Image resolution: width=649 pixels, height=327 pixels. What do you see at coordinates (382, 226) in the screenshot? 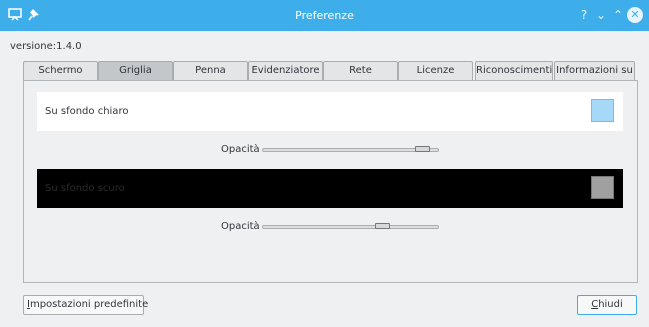
I see `dark-opacity-slider-handle` at bounding box center [382, 226].